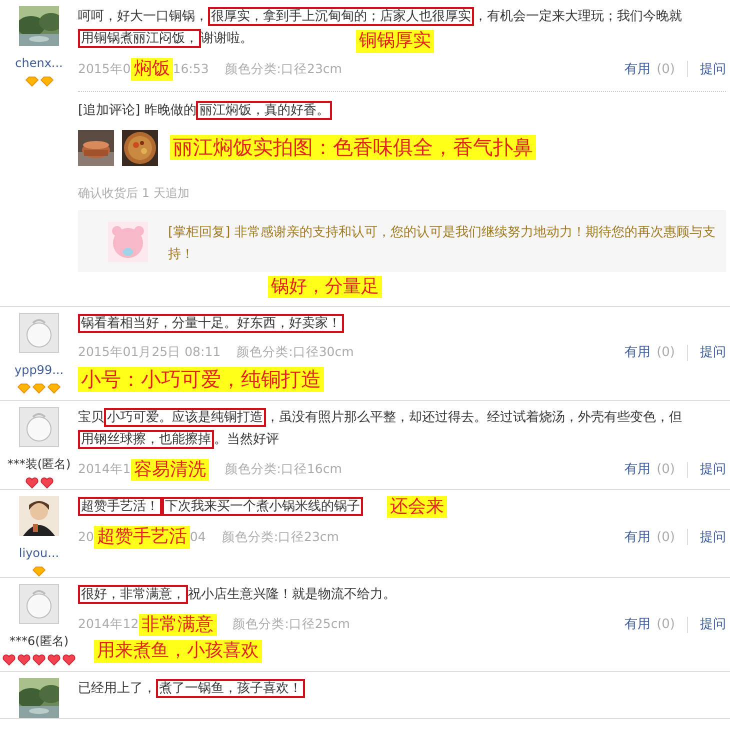  Describe the element at coordinates (178, 651) in the screenshot. I see `annotation-label: 用来煮鱼，小孩喜欢` at that location.